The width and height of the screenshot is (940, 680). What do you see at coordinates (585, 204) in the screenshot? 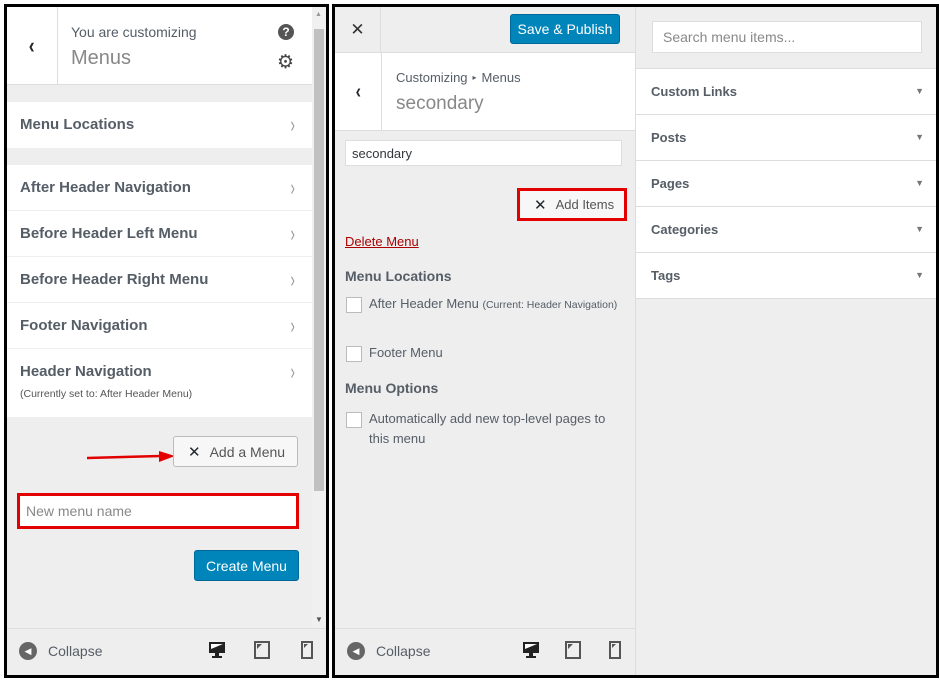
I see `add-items-label: Add Items` at bounding box center [585, 204].